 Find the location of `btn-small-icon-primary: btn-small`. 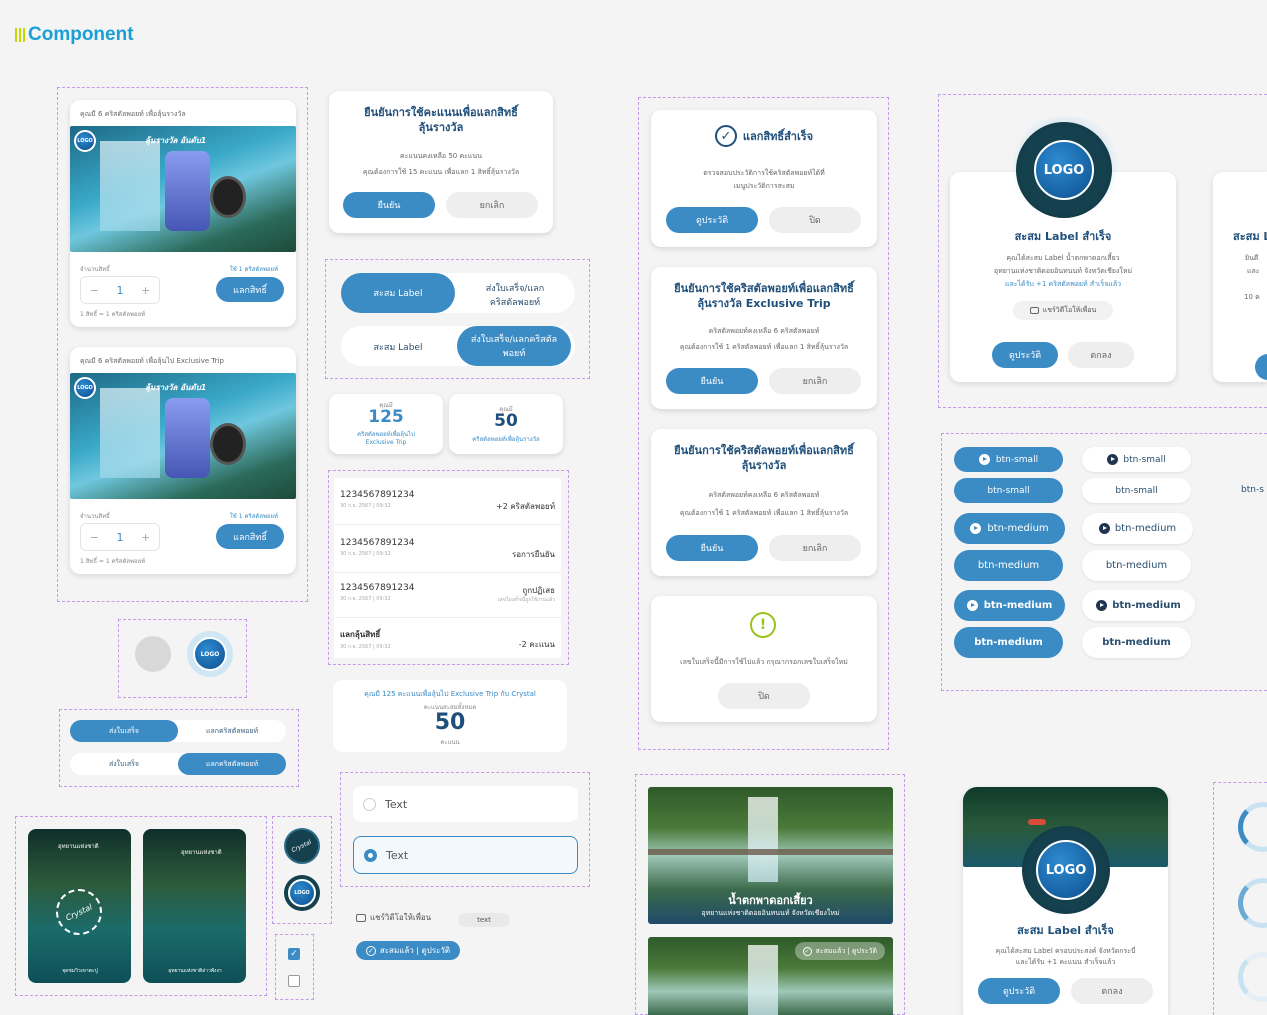

btn-small-icon-primary: btn-small is located at coordinates (1008, 459).